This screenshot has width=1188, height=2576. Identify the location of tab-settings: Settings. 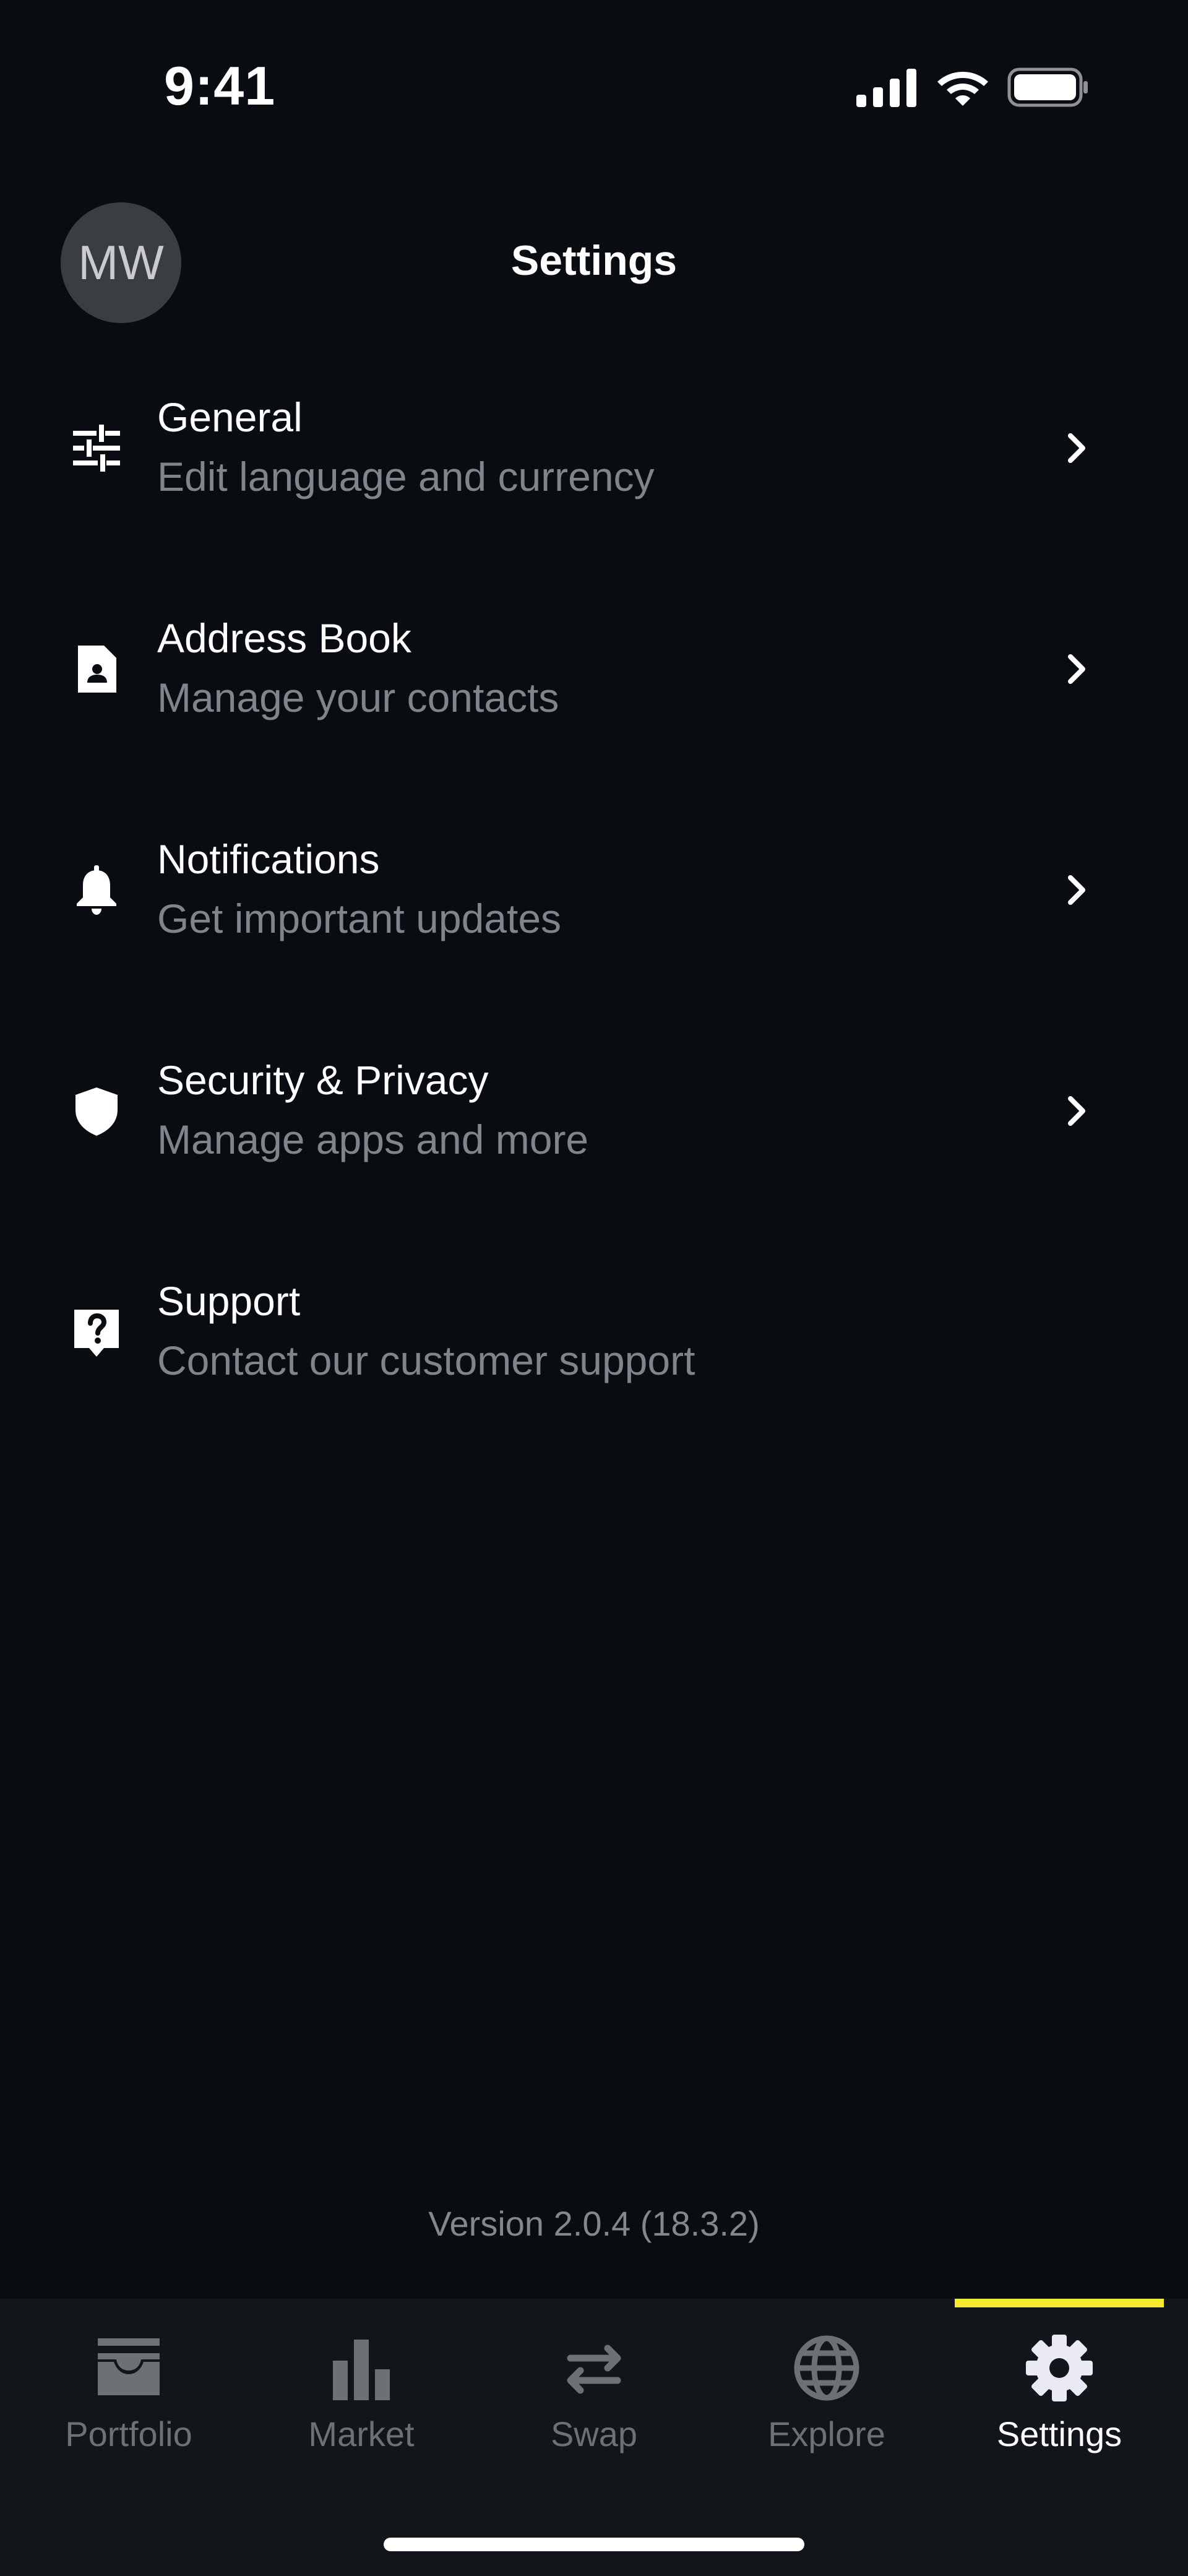
(1059, 2405).